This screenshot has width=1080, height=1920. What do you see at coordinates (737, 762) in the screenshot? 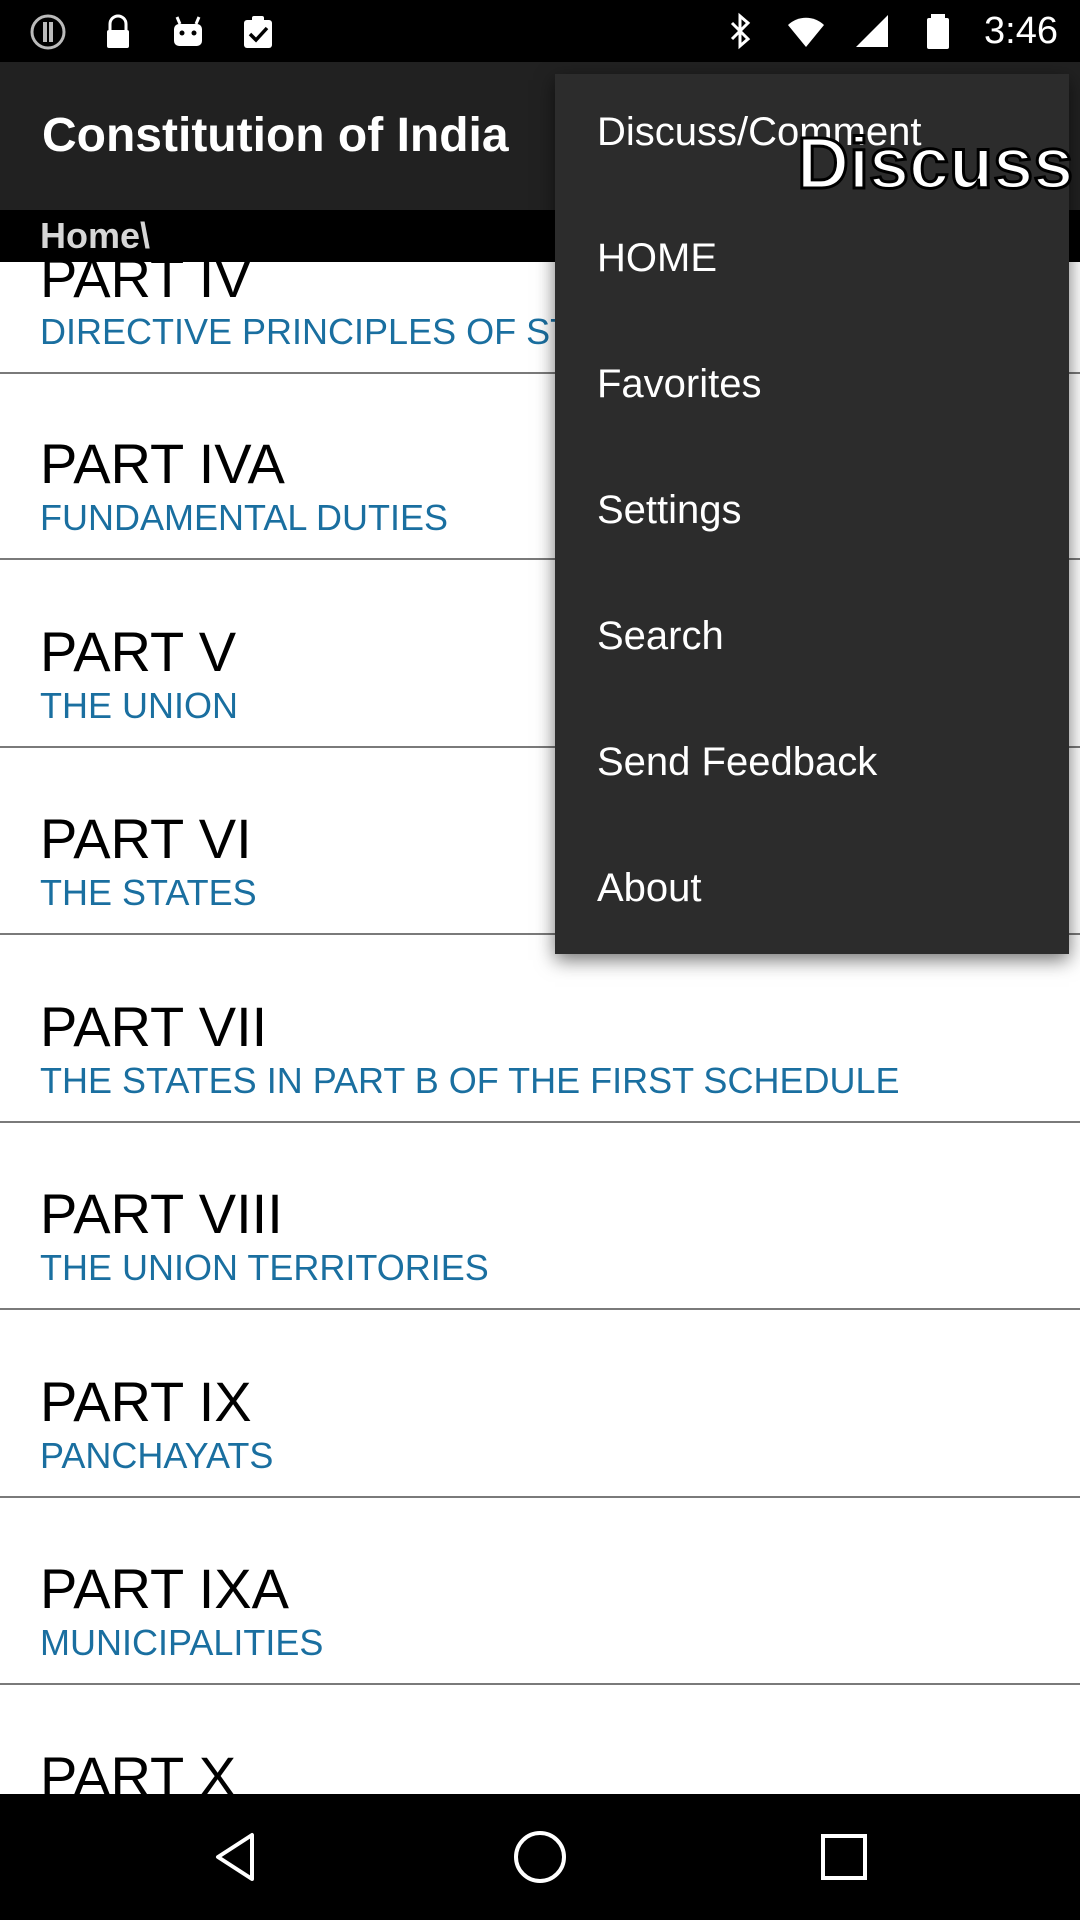
I see `menu-item-label: Send Feedback` at bounding box center [737, 762].